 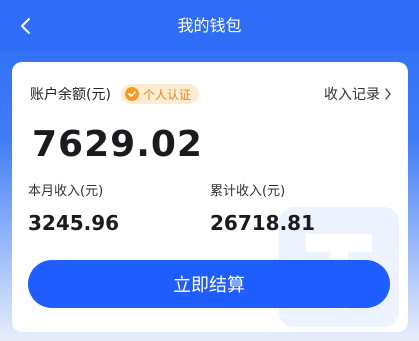 I want to click on total-income-value: 26718.81, so click(x=263, y=223).